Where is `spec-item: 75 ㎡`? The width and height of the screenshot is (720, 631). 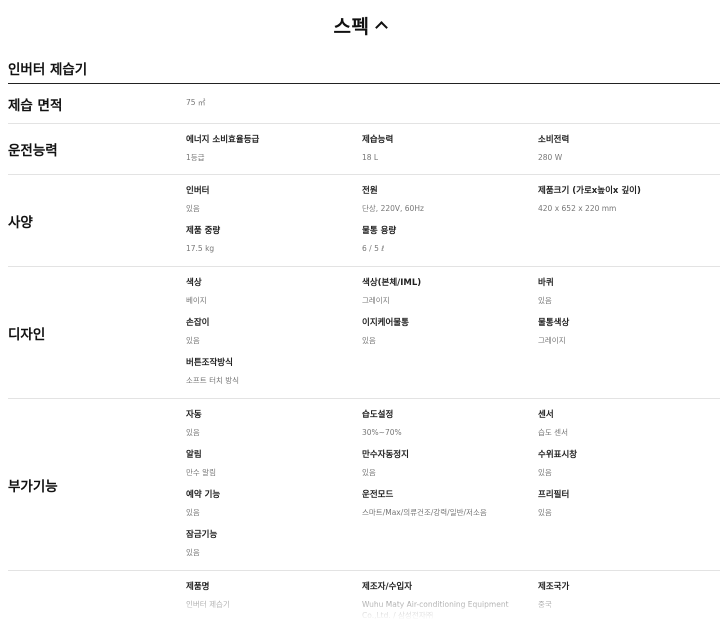 spec-item: 75 ㎡ is located at coordinates (271, 102).